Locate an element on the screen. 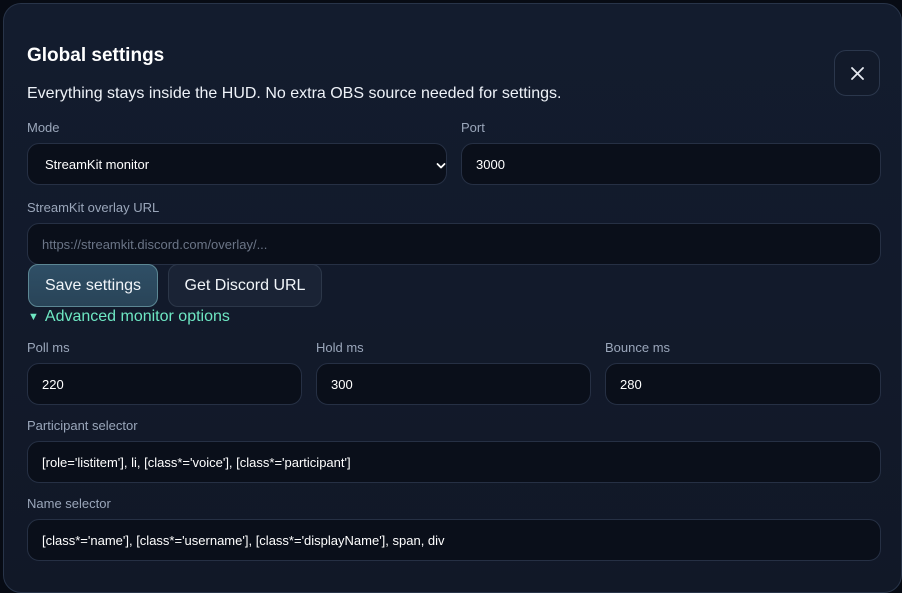 The height and width of the screenshot is (593, 902). name-selector-input is located at coordinates (454, 540).